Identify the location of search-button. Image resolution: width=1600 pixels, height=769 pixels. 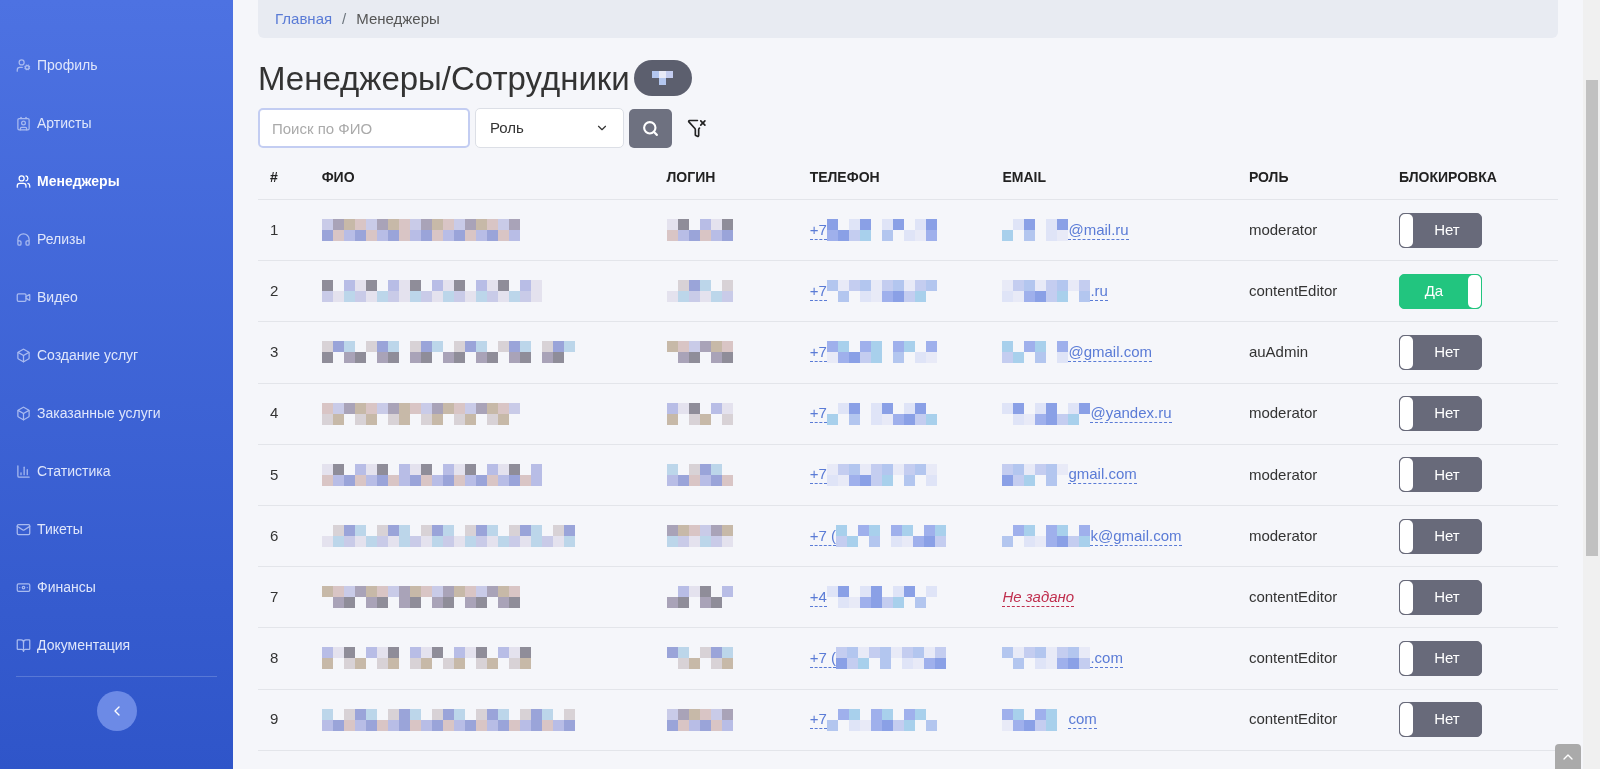
(650, 128).